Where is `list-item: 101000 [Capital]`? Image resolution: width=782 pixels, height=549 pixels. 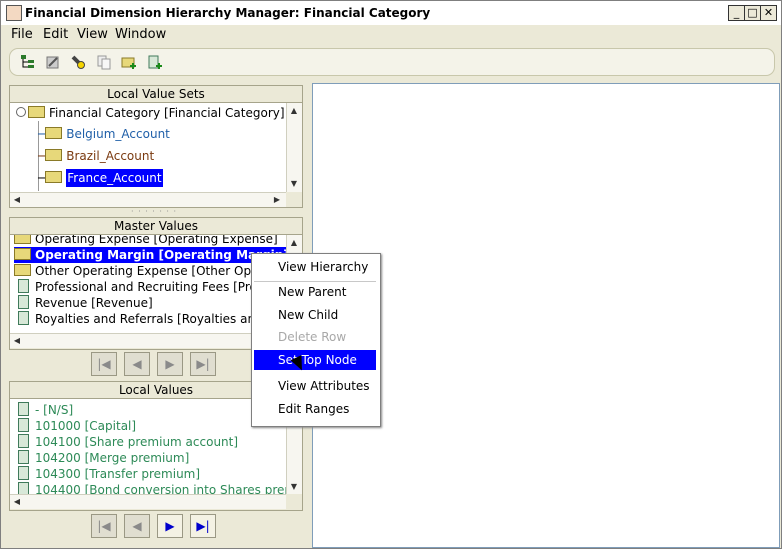 list-item: 101000 [Capital] is located at coordinates (77, 426).